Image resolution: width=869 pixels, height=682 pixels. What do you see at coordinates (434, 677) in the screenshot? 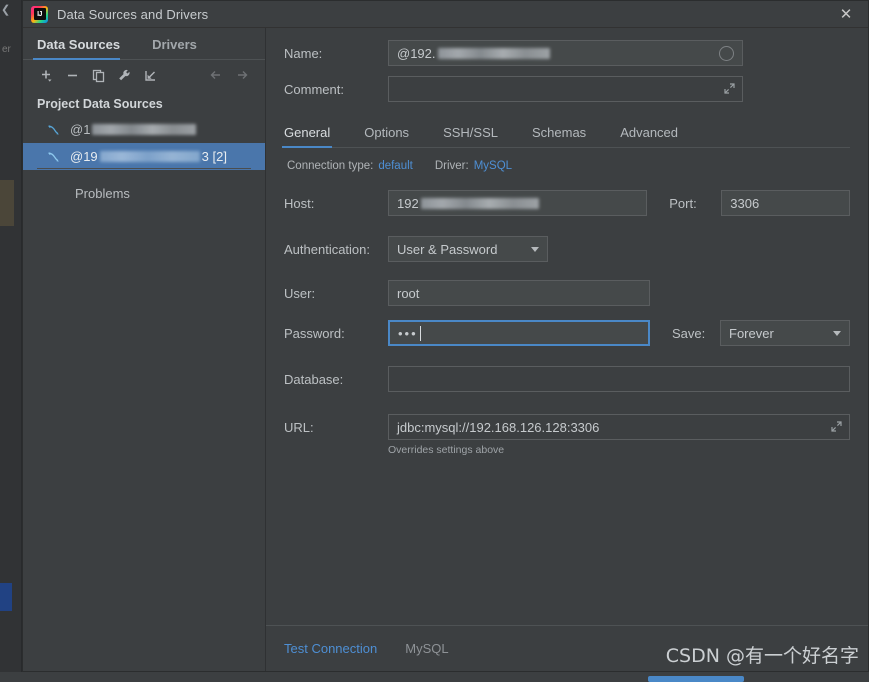
I see `ide-bottom-strip` at bounding box center [434, 677].